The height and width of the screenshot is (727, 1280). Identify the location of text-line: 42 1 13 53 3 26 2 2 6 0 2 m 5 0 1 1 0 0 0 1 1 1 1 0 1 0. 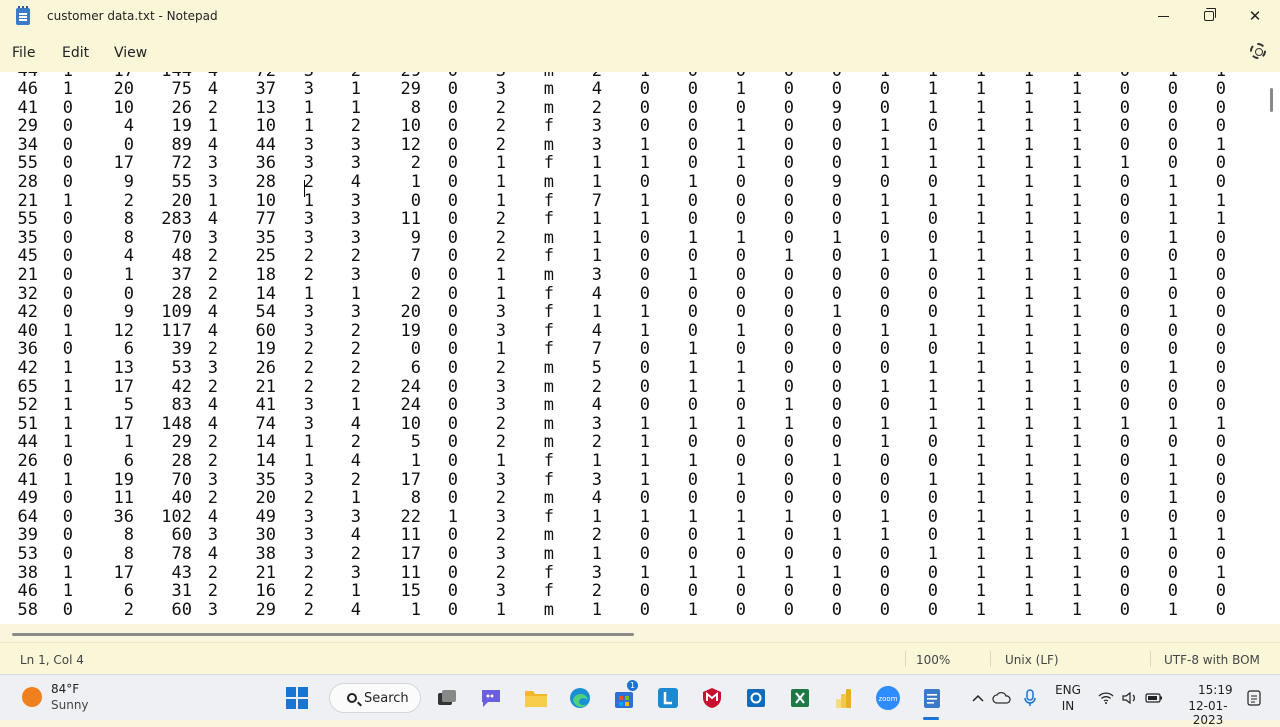
(630, 368).